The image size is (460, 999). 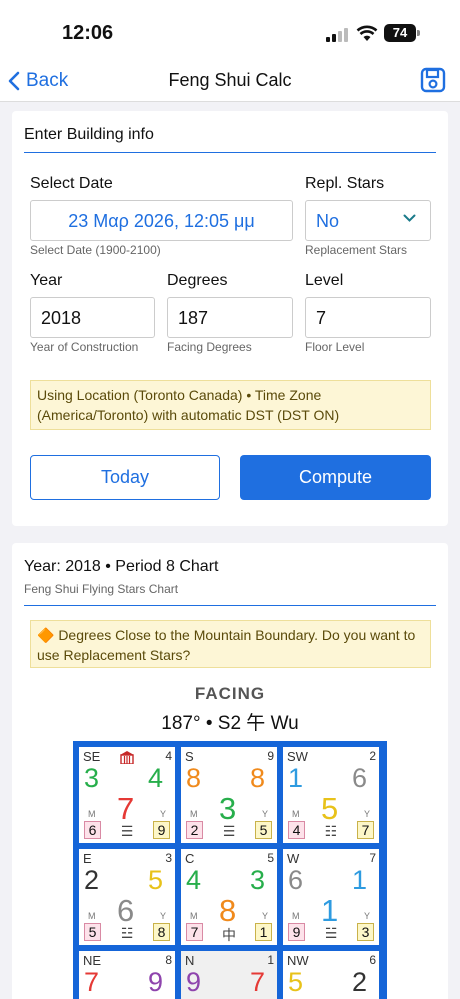 I want to click on base-star: 1, so click(x=330, y=910).